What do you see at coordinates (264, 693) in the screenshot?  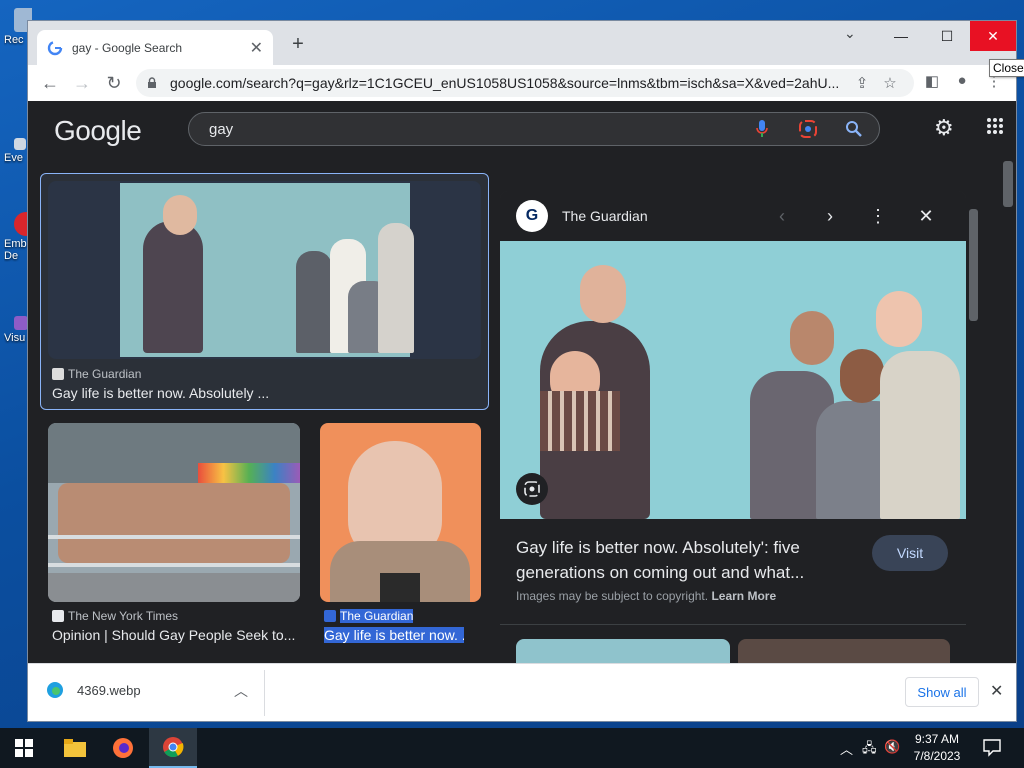 I see `divider` at bounding box center [264, 693].